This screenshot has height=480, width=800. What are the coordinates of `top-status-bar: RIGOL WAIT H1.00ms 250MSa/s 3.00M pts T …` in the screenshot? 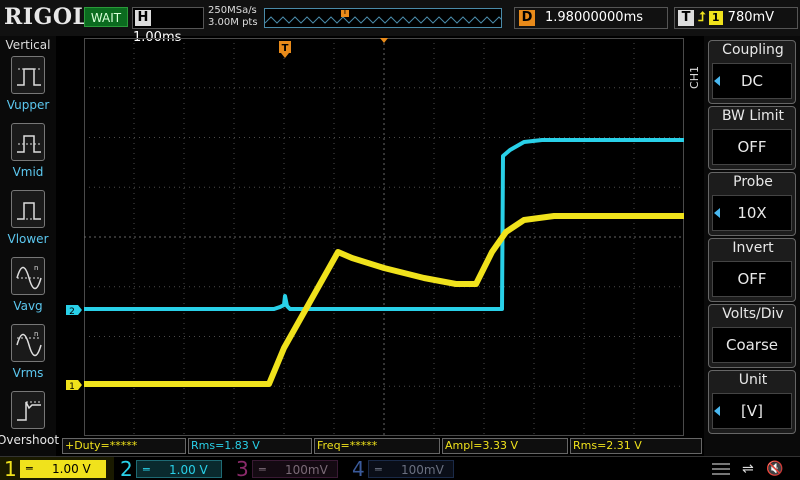 It's located at (400, 22).